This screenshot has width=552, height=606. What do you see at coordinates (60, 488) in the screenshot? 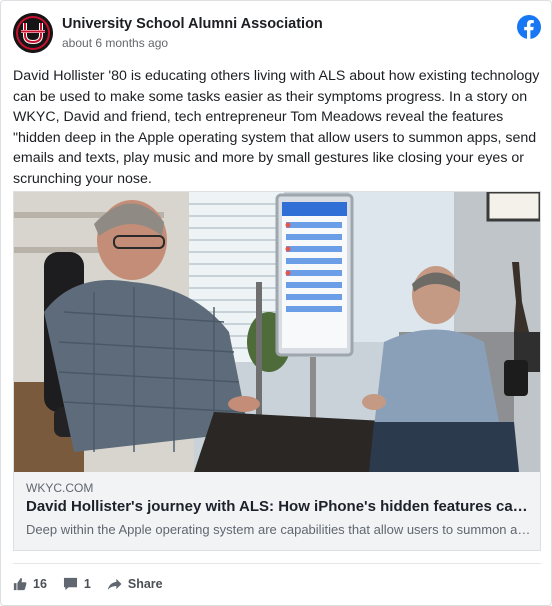
I see `link-domain: WKYC.COM` at bounding box center [60, 488].